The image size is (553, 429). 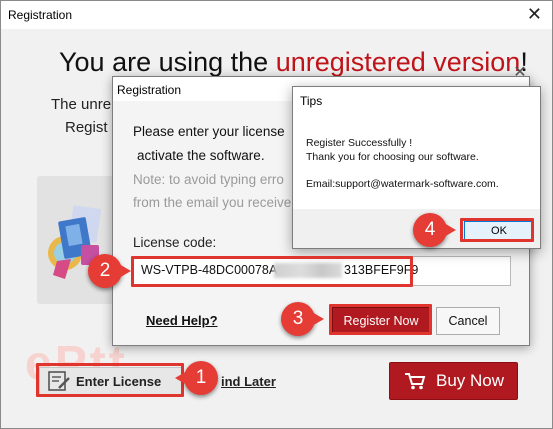 I want to click on enter-license-button: Enter License, so click(x=111, y=381).